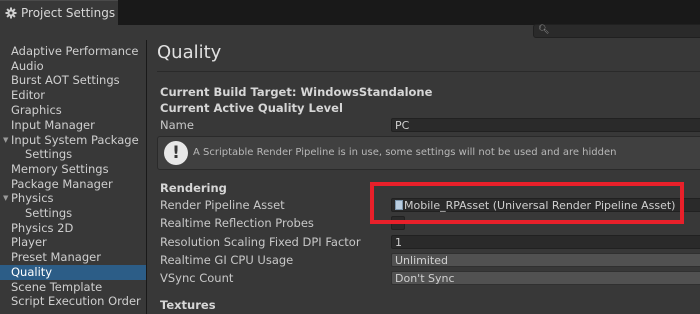  I want to click on render-pipeline-asset-label: Render Pipeline Asset, so click(222, 205).